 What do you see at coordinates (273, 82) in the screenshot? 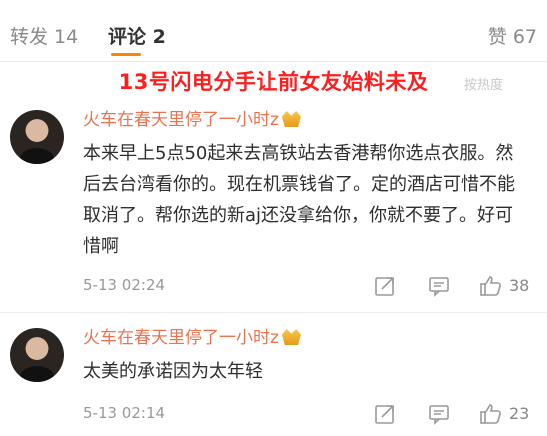
I see `caption-text: 13号闪电分手让前女友始料未及` at bounding box center [273, 82].